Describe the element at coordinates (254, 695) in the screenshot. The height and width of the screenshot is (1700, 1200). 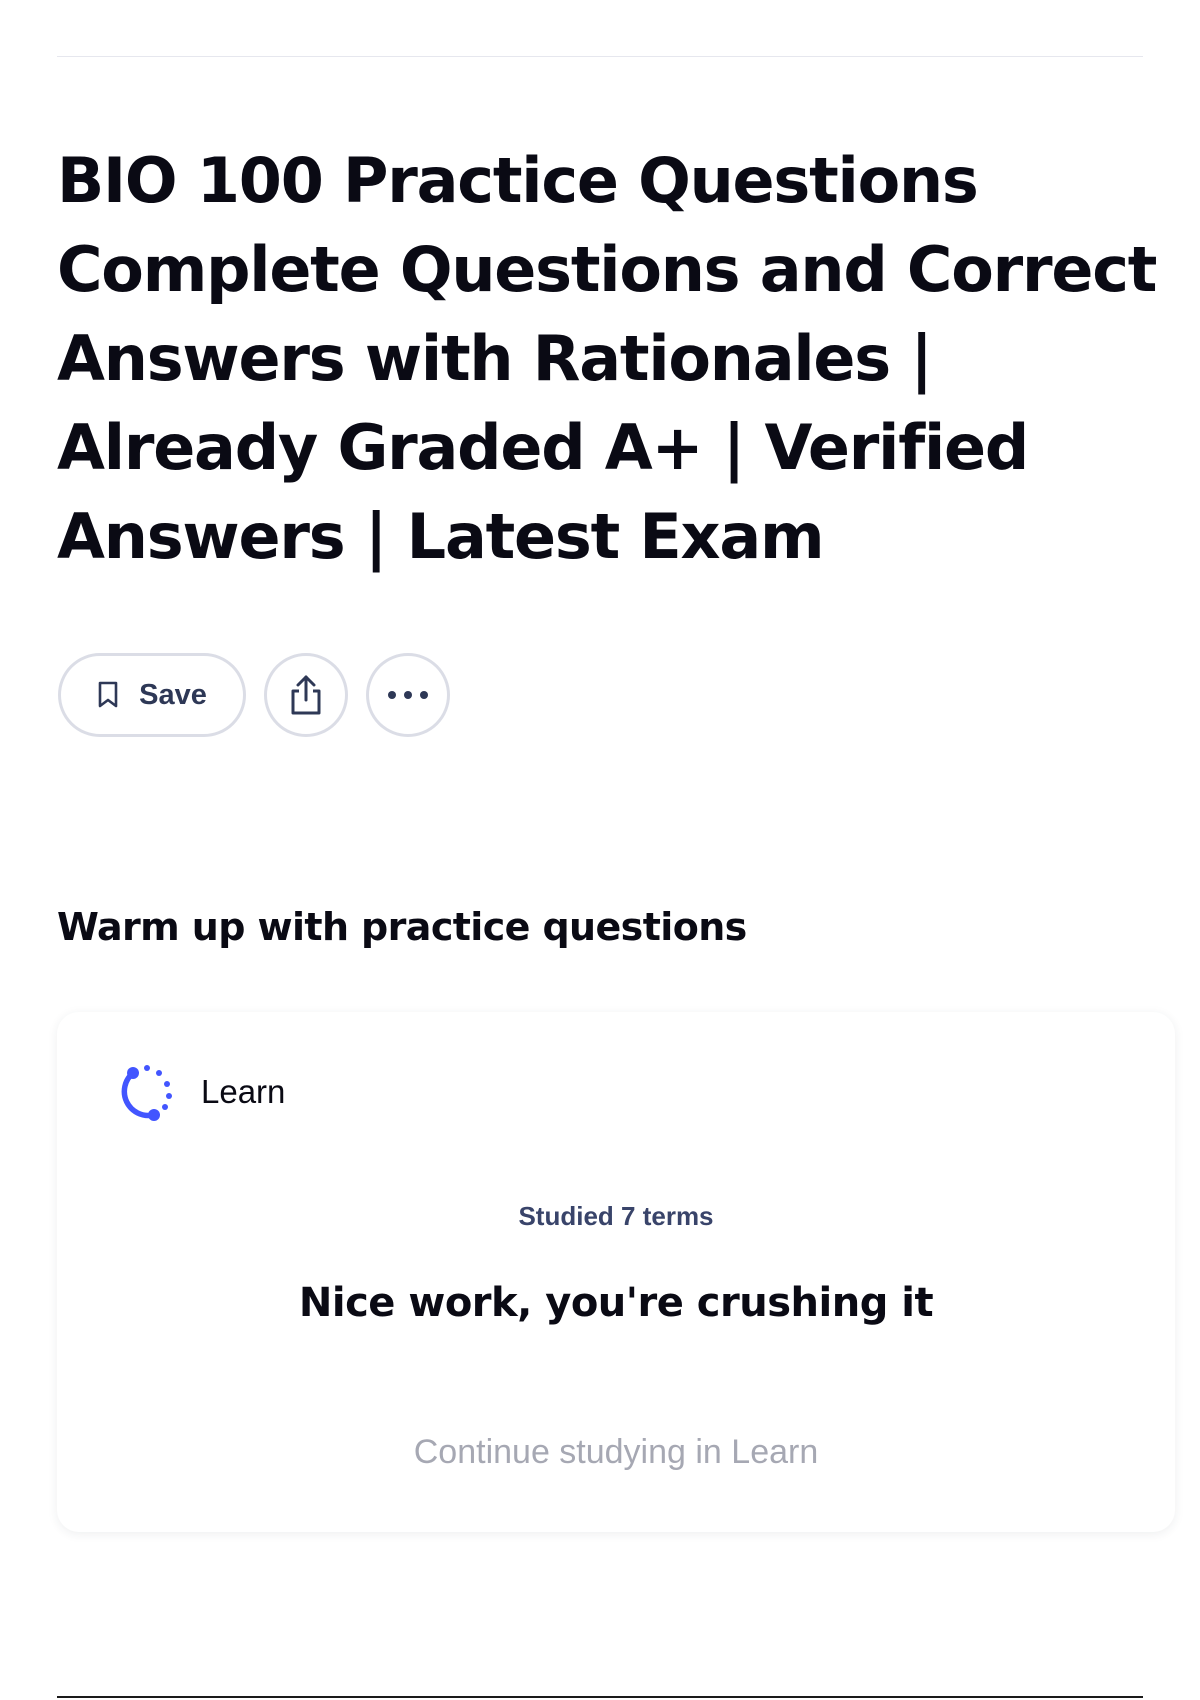
I see `action-bar: Save` at that location.